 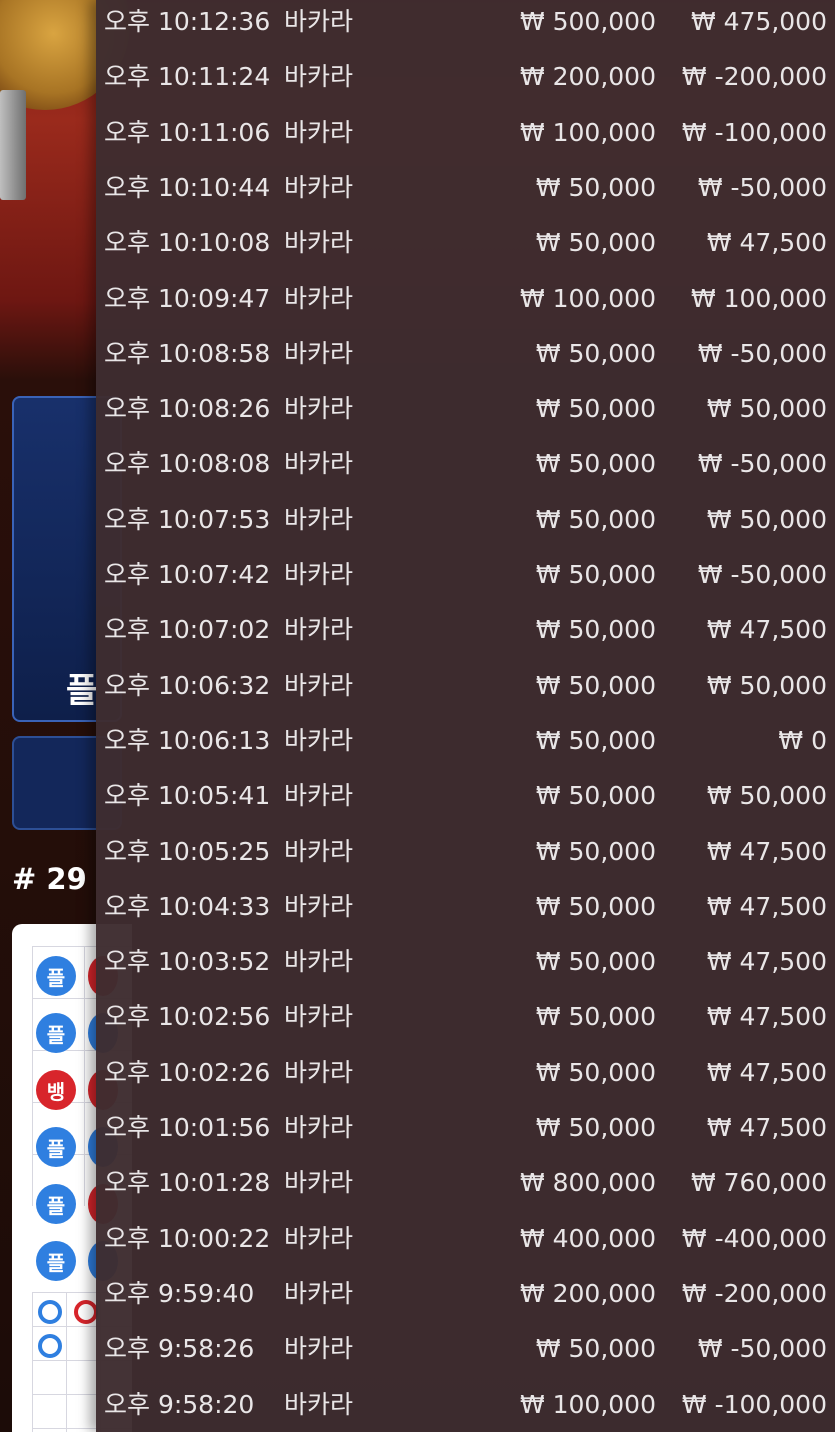 What do you see at coordinates (465, 526) in the screenshot?
I see `history-row: 오후 10:07:53 바카라 ₩ 50,000 ₩ 50,000` at bounding box center [465, 526].